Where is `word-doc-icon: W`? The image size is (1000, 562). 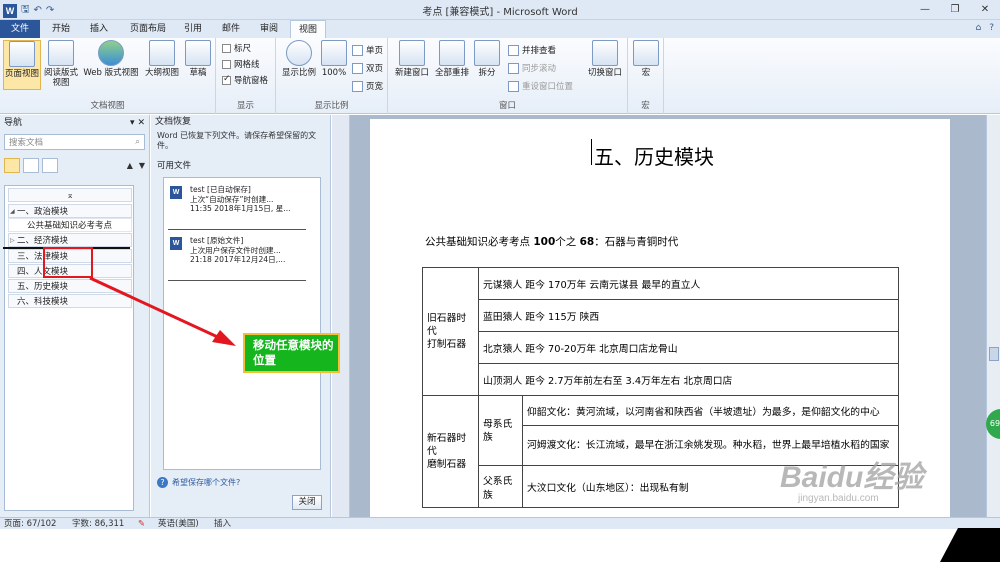 word-doc-icon: W is located at coordinates (176, 243).